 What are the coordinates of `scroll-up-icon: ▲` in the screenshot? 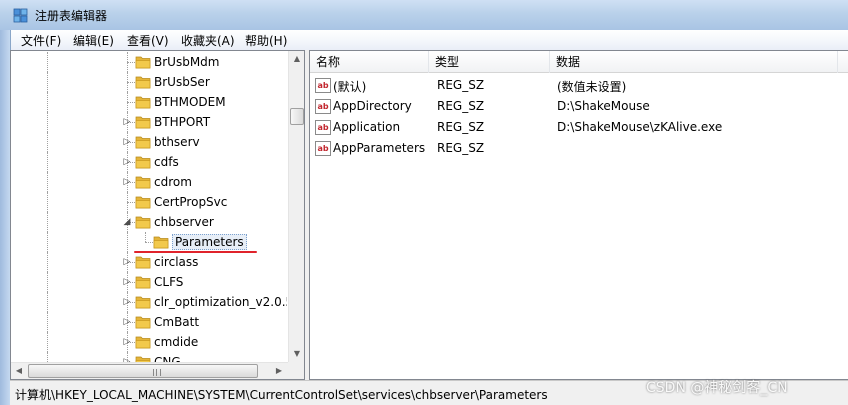 It's located at (296, 59).